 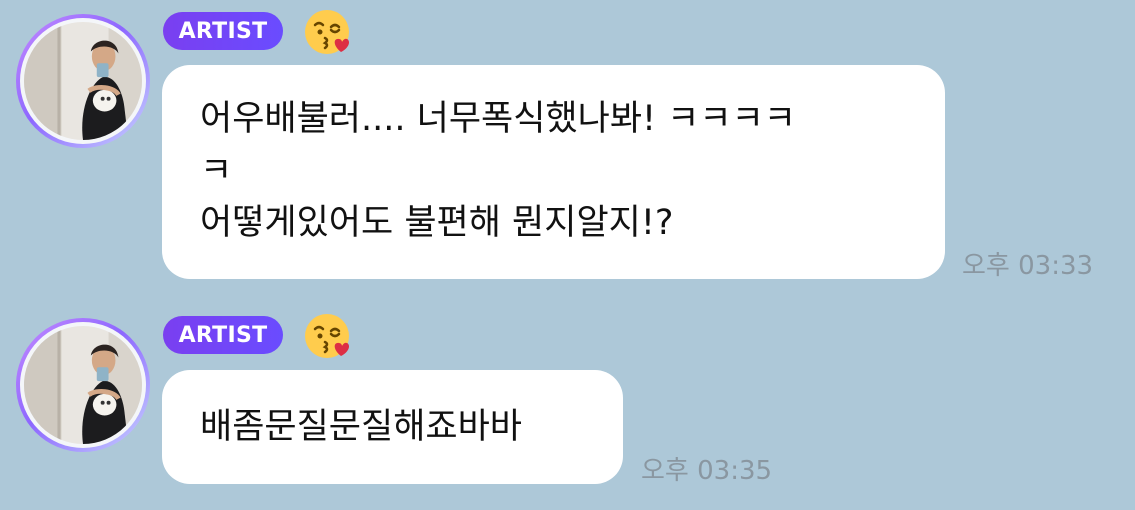 I want to click on message-line: 어우배불러.... 너무폭식했나봐! ㅋㅋㅋㅋ, so click(x=498, y=119).